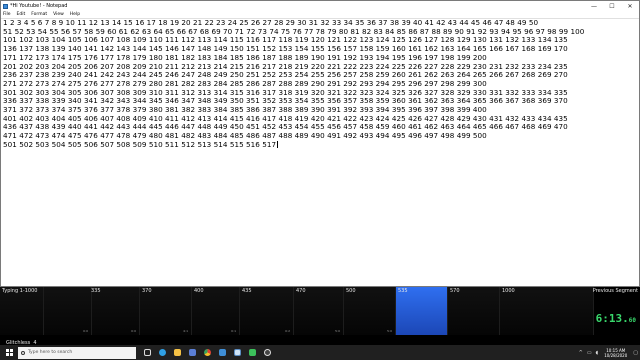 Image resolution: width=640 pixels, height=360 pixels. What do you see at coordinates (278, 144) in the screenshot?
I see `text-caret` at bounding box center [278, 144].